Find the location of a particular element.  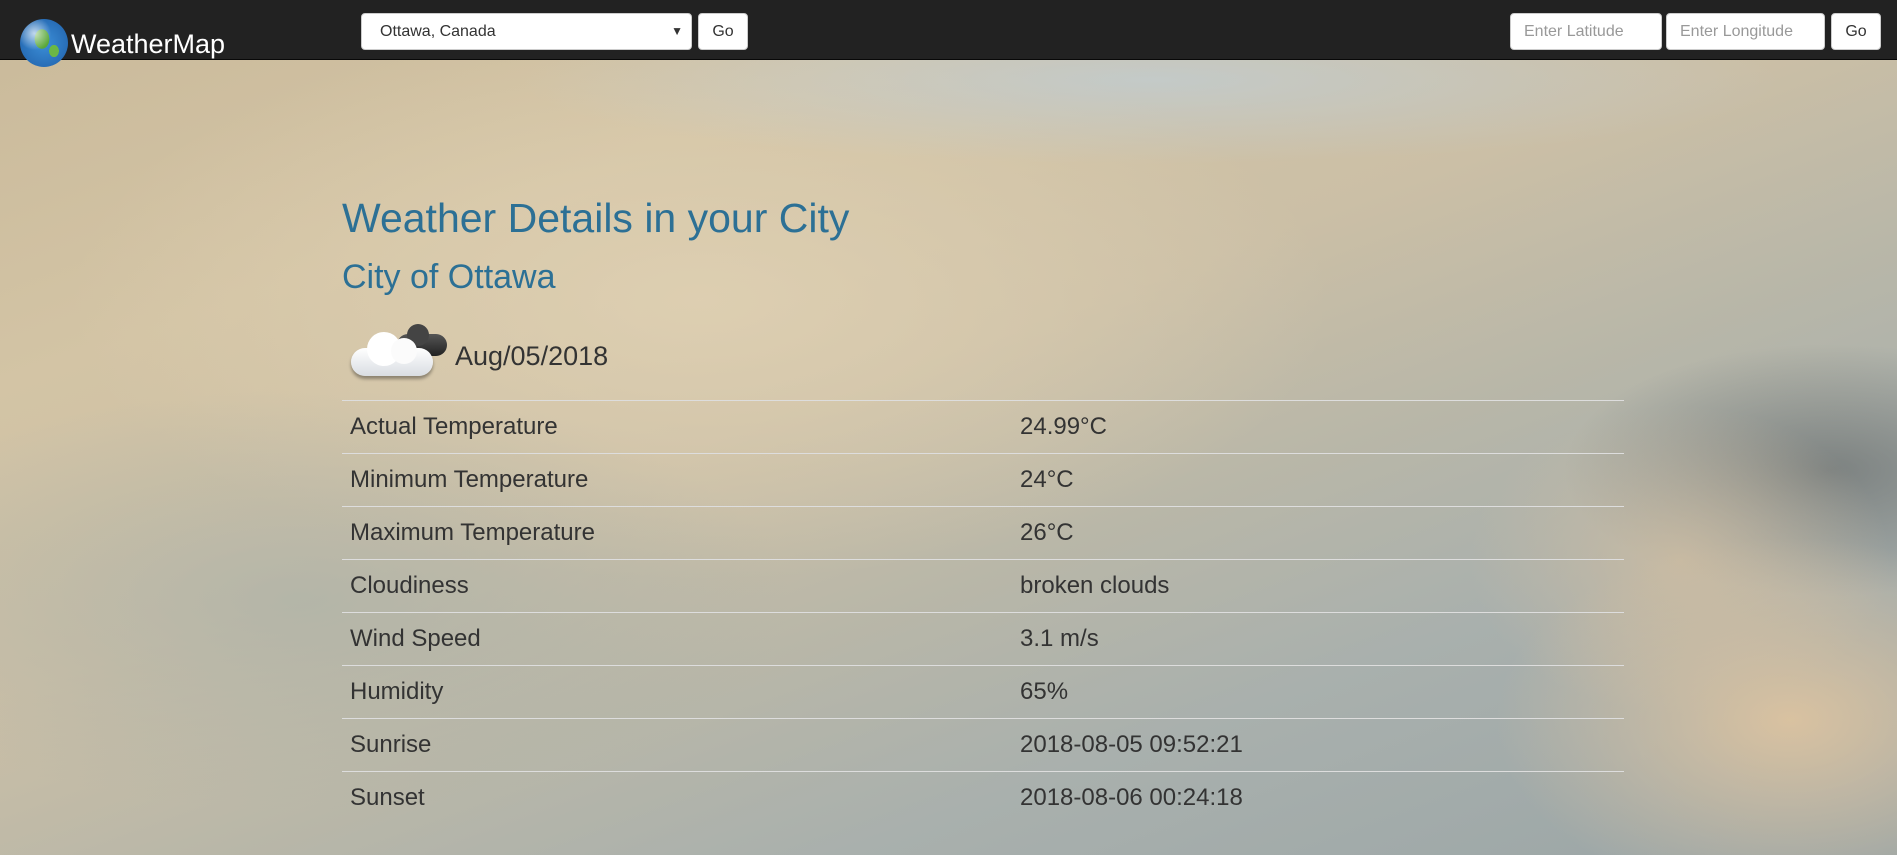

forecast-date: Aug/05/2018 is located at coordinates (532, 355).